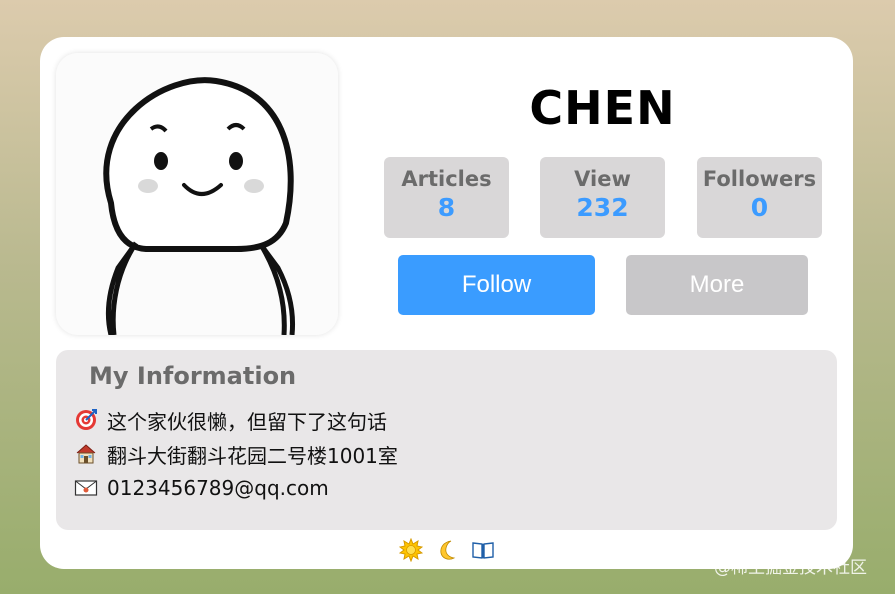  I want to click on info-item-address: 翻斗大街翻斗花园二号楼1001室, so click(235, 454).